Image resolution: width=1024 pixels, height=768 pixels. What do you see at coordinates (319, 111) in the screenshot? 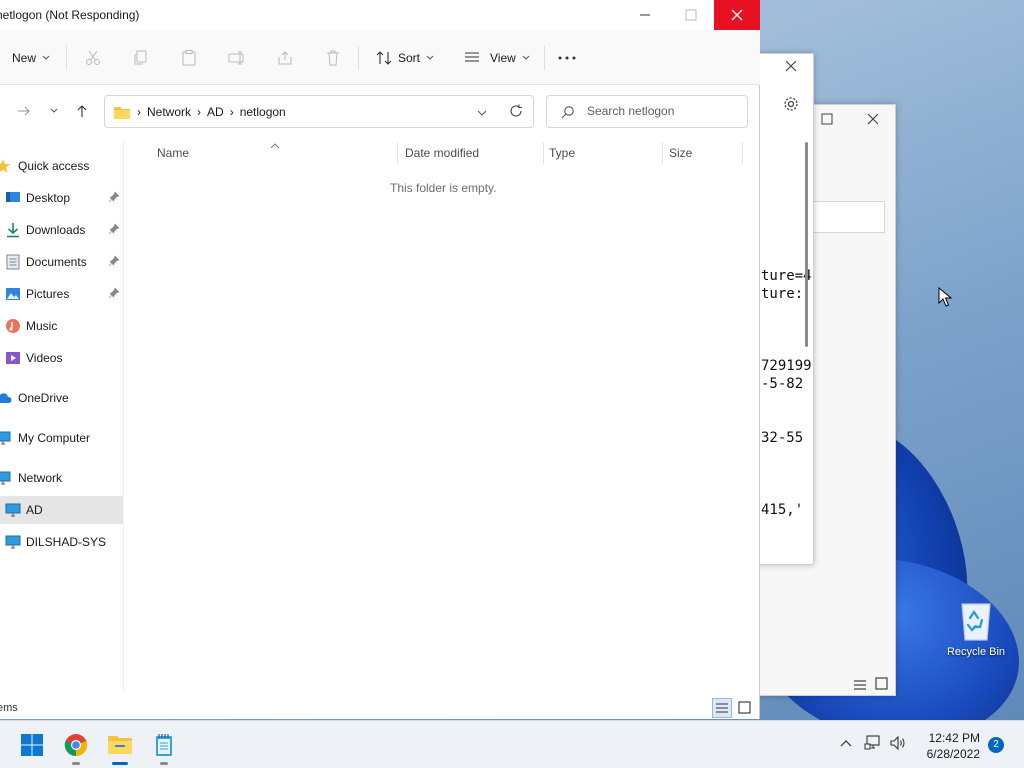
I see `address-bar: › Network › AD › netlogon` at bounding box center [319, 111].